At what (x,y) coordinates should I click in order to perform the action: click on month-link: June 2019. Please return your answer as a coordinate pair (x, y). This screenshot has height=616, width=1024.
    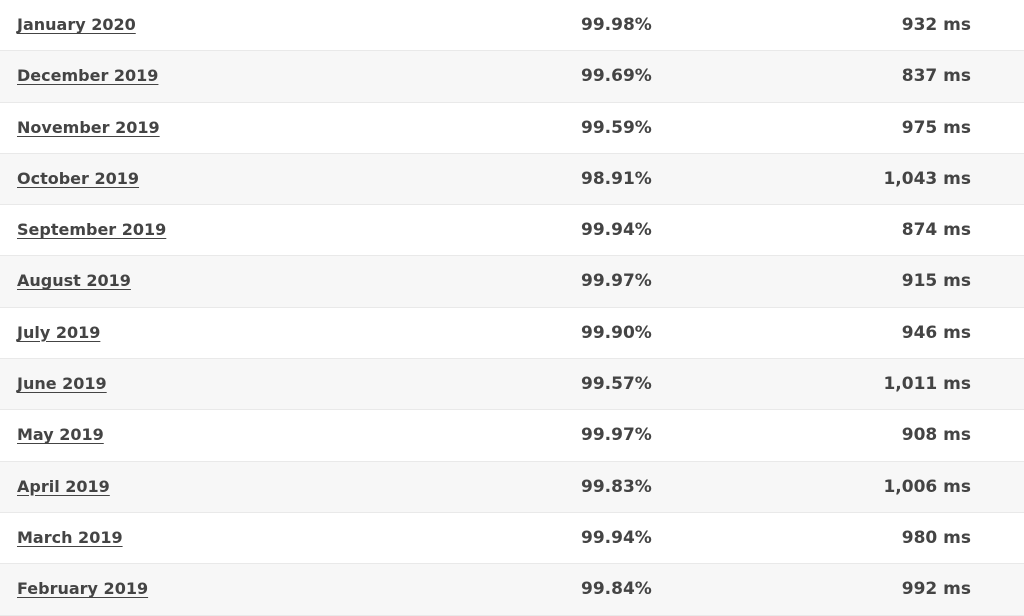
    Looking at the image, I should click on (62, 384).